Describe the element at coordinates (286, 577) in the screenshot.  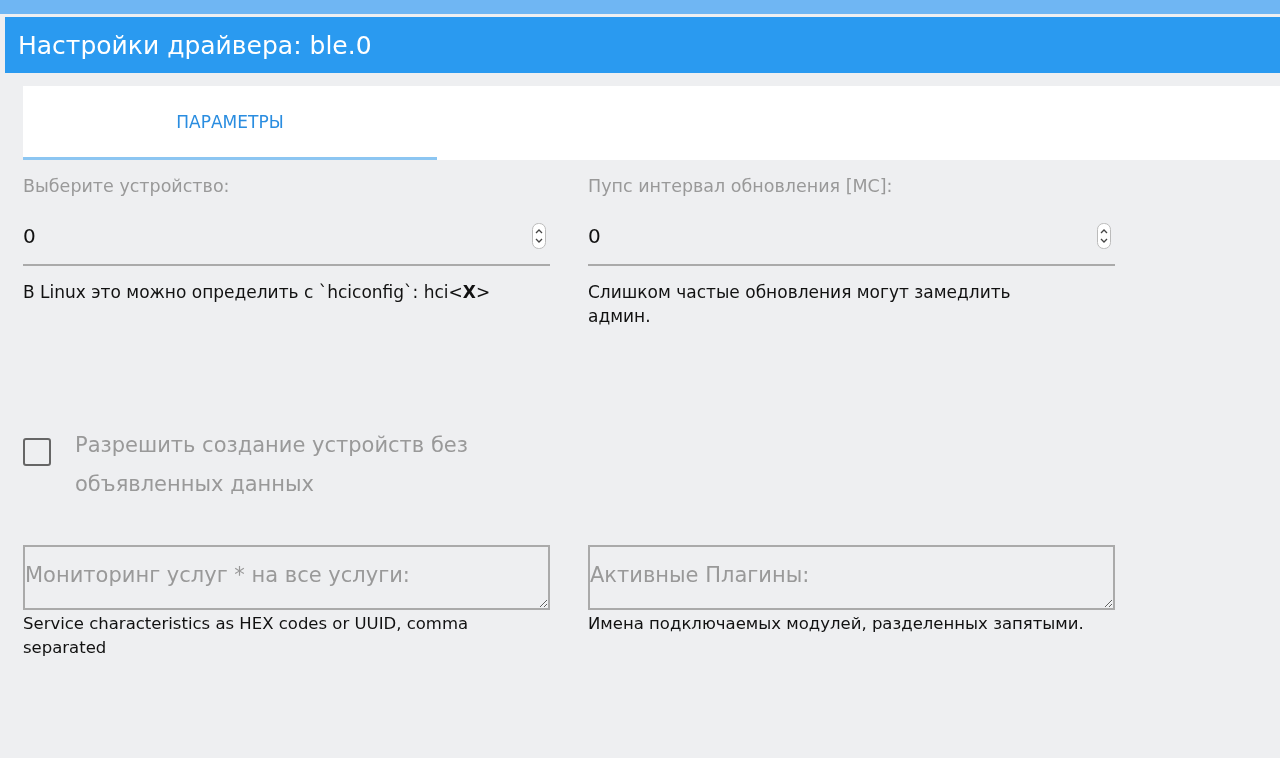
I see `text-area: Мониторинг услуг * на все услуги:` at that location.